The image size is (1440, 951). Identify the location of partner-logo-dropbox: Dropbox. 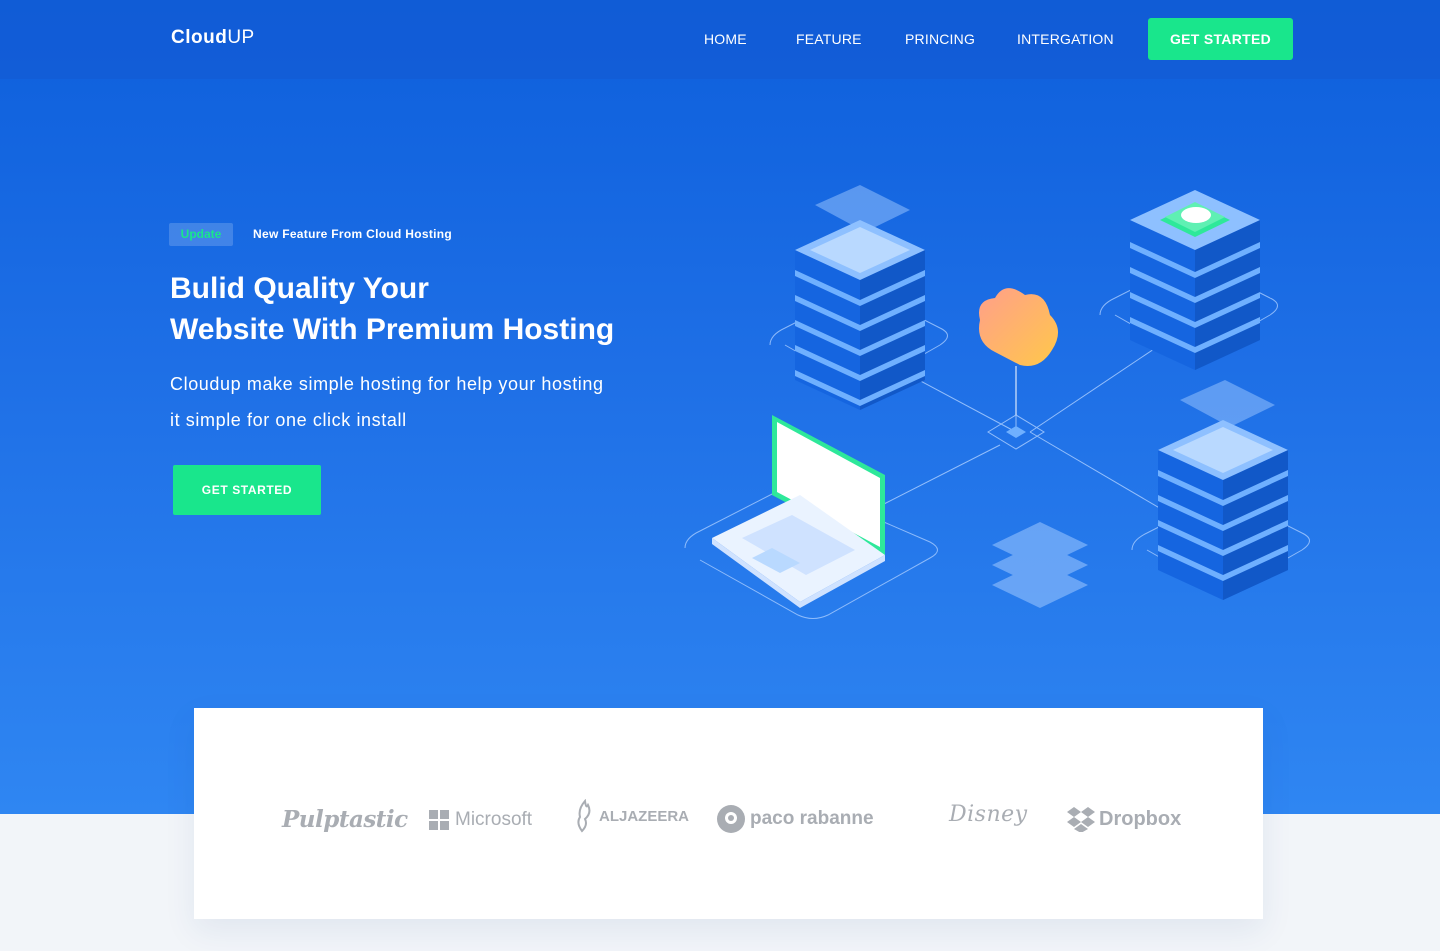
(1123, 819).